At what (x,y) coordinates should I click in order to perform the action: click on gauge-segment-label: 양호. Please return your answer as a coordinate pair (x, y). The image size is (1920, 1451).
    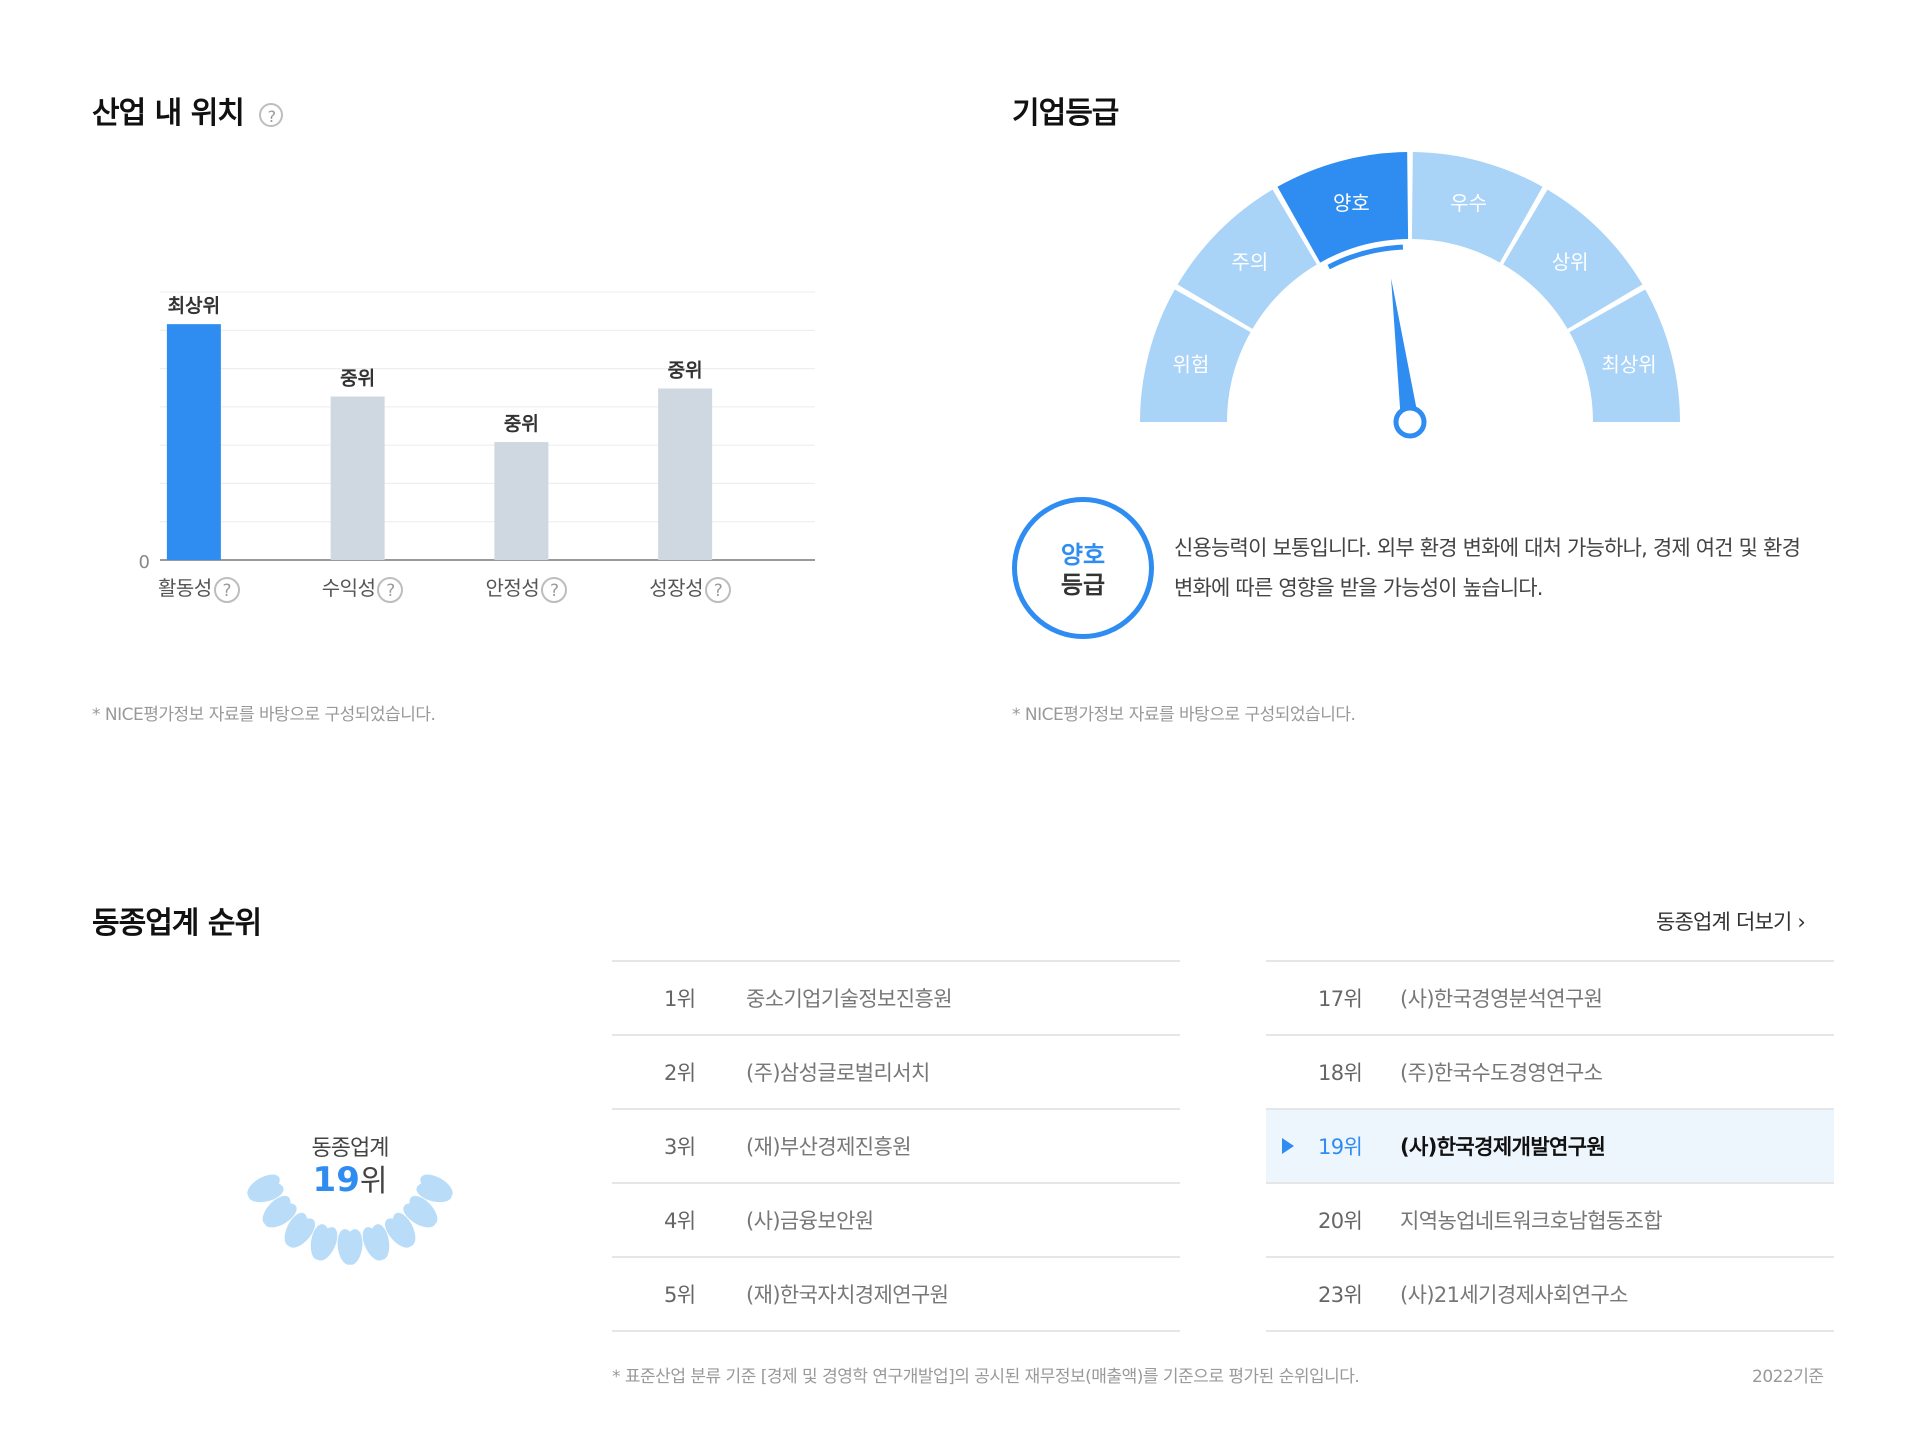
    Looking at the image, I should click on (1351, 203).